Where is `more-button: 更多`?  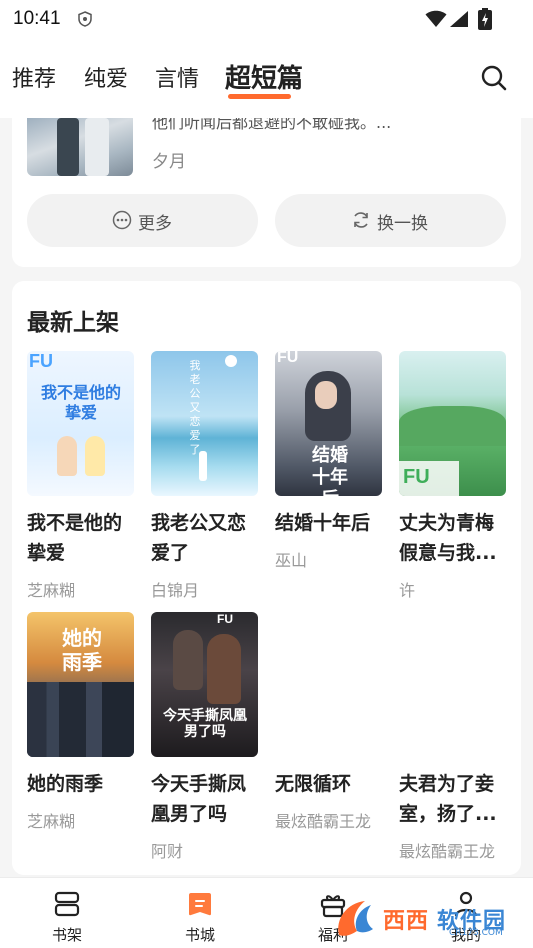
more-button: 更多 is located at coordinates (142, 220).